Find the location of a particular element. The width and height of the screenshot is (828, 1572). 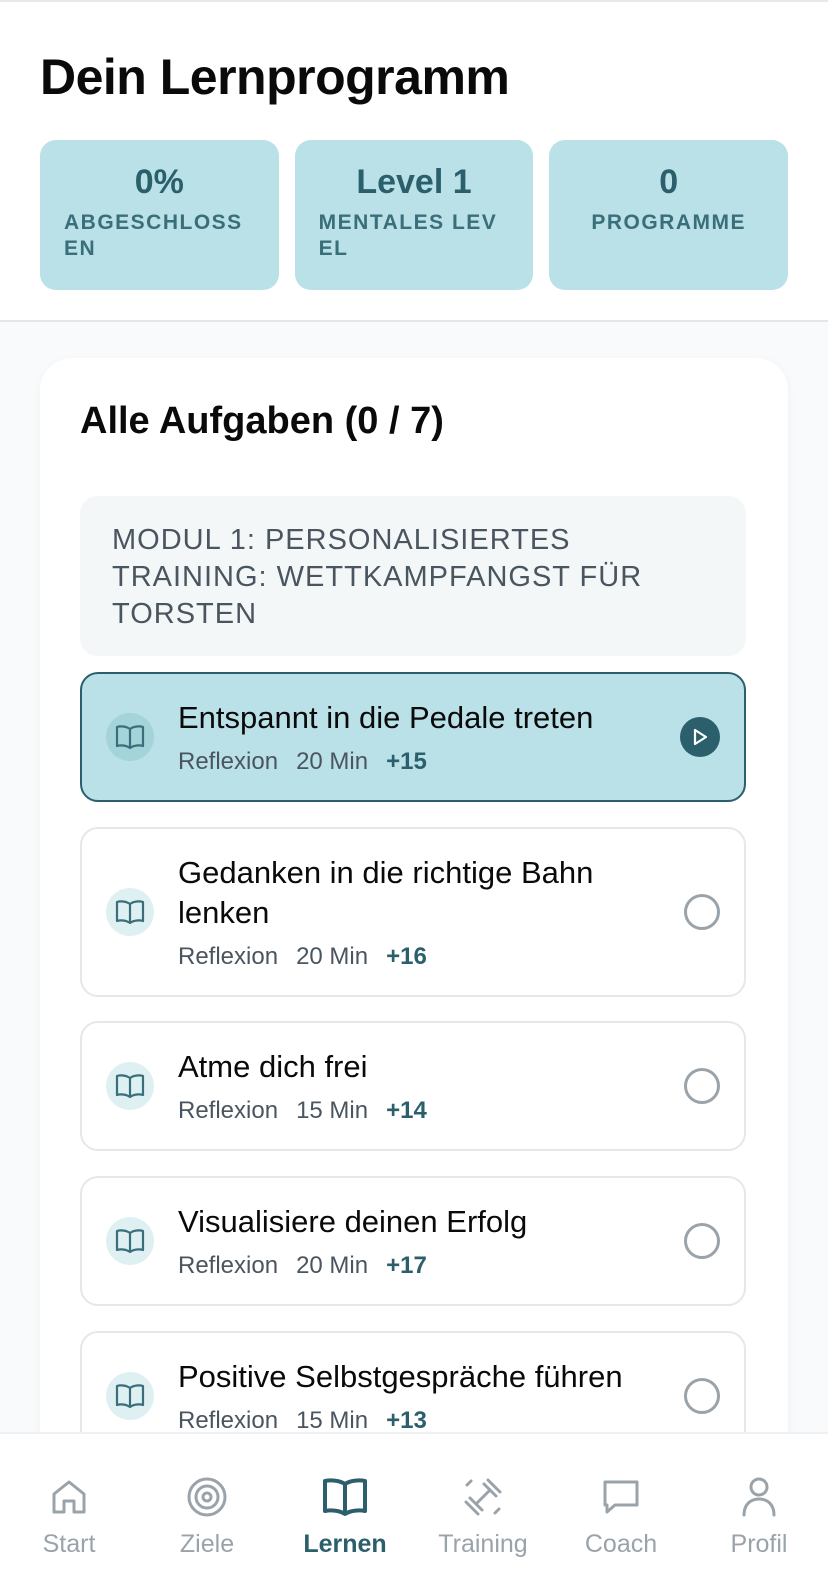

play-icon is located at coordinates (700, 737).